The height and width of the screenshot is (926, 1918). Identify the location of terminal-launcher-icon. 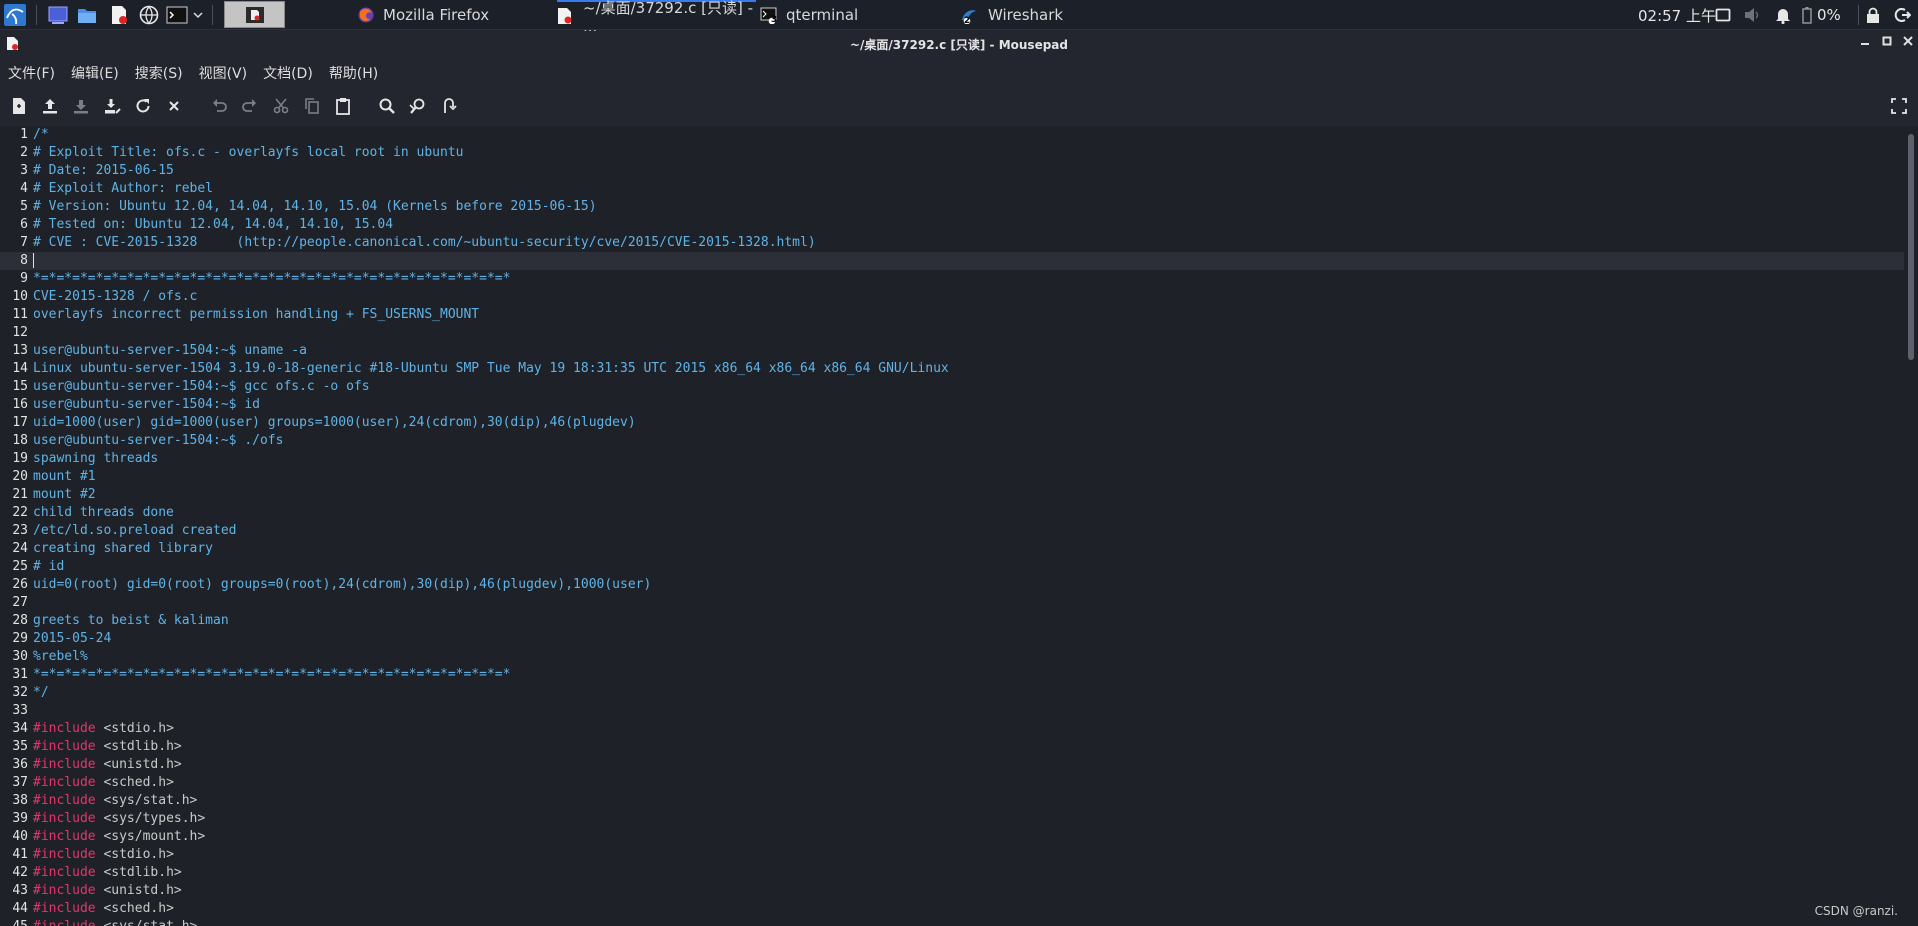
(177, 15).